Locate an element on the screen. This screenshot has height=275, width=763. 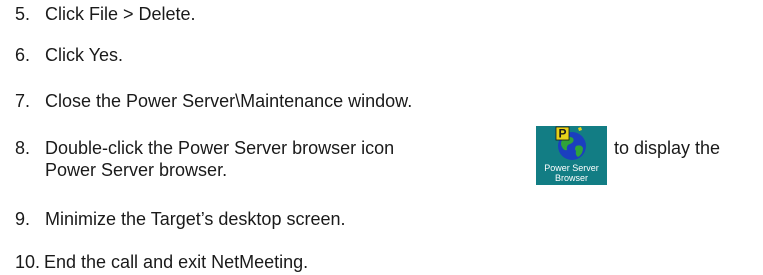
step-number: 8. is located at coordinates (23, 148).